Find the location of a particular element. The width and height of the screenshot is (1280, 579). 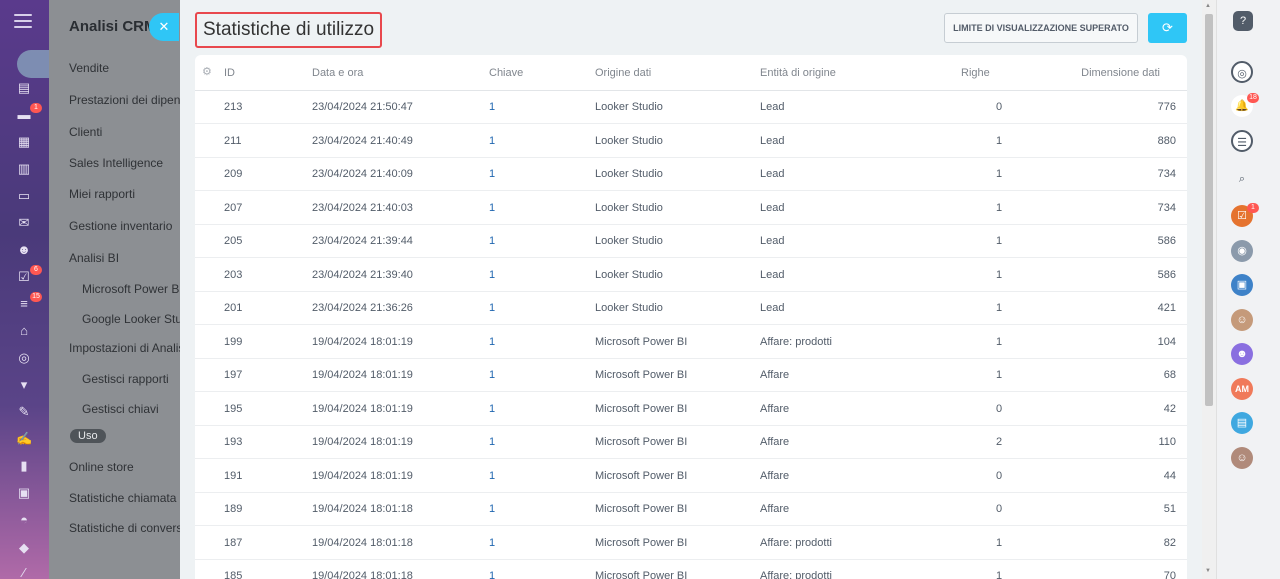

cell-id: 187 is located at coordinates (233, 542).